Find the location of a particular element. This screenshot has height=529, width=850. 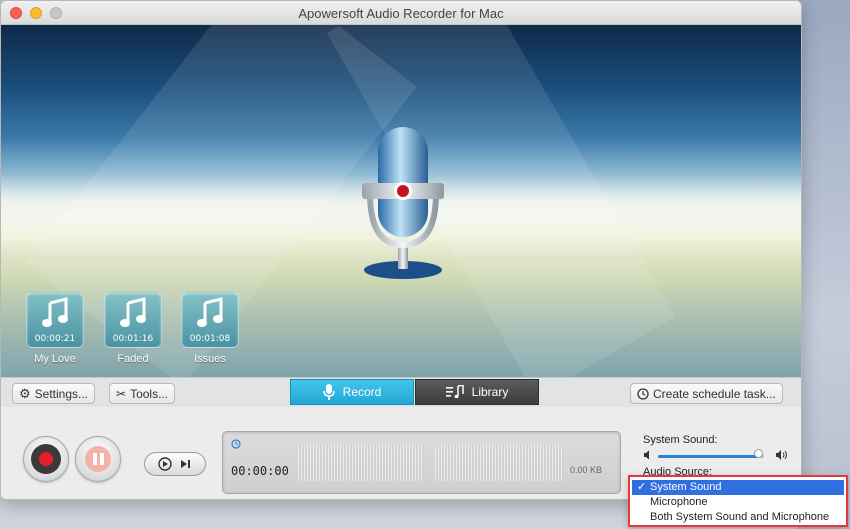

volume-slider-fill is located at coordinates (708, 456).